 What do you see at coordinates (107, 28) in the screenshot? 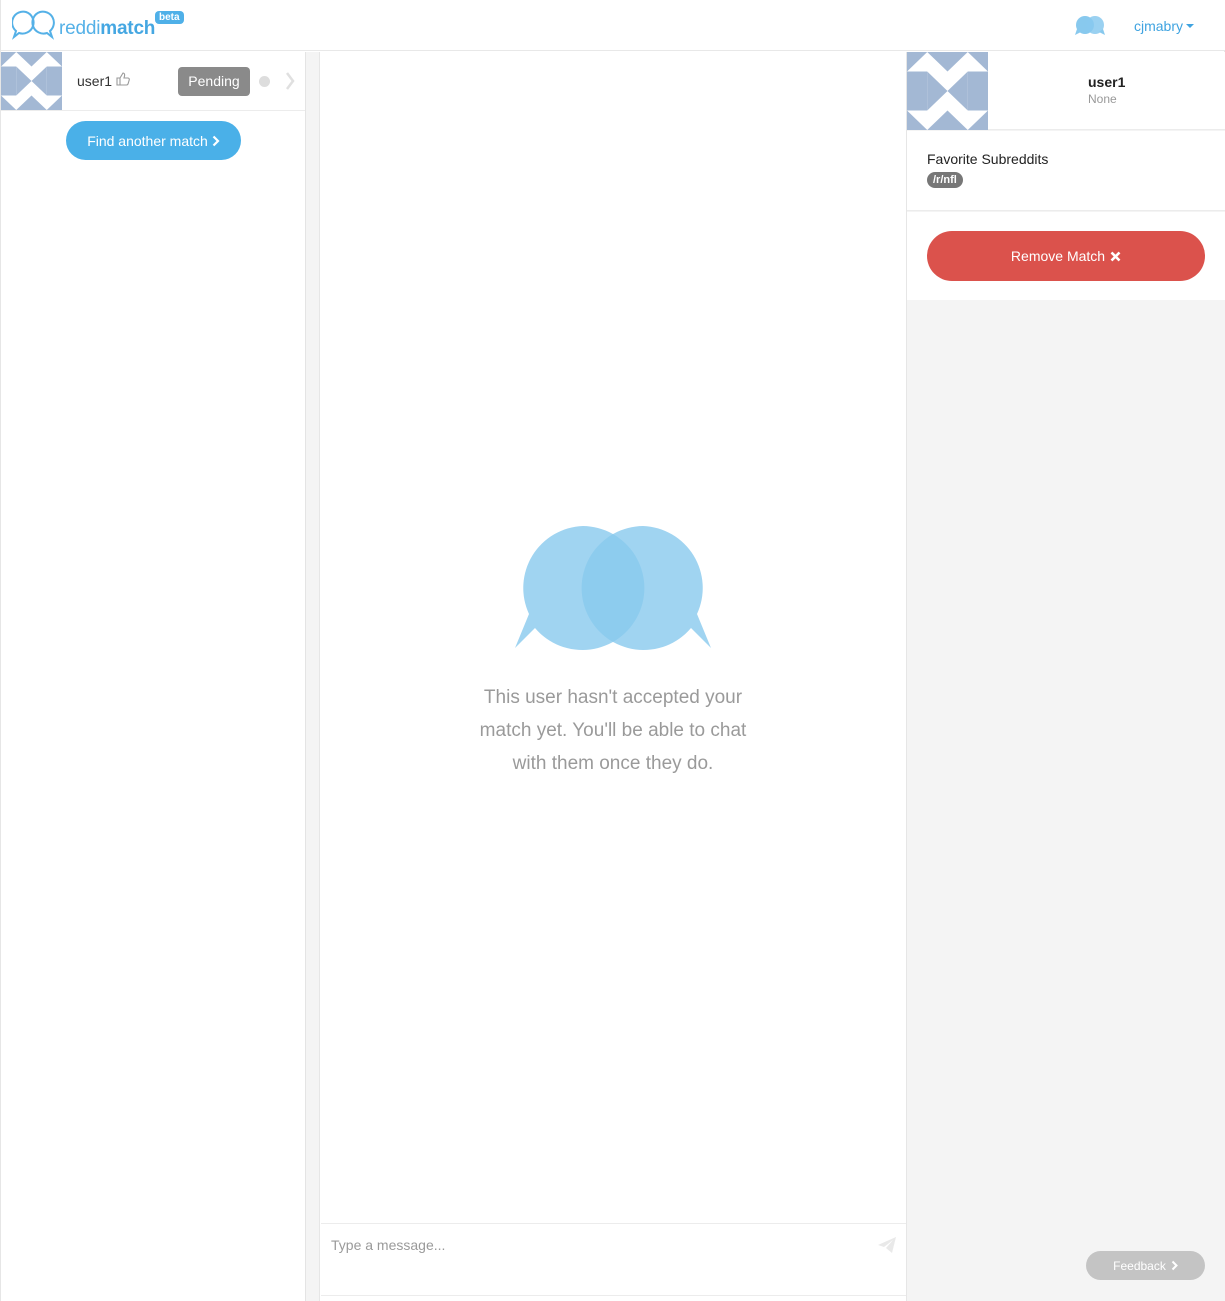
I see `logo-text: reddimatch` at bounding box center [107, 28].